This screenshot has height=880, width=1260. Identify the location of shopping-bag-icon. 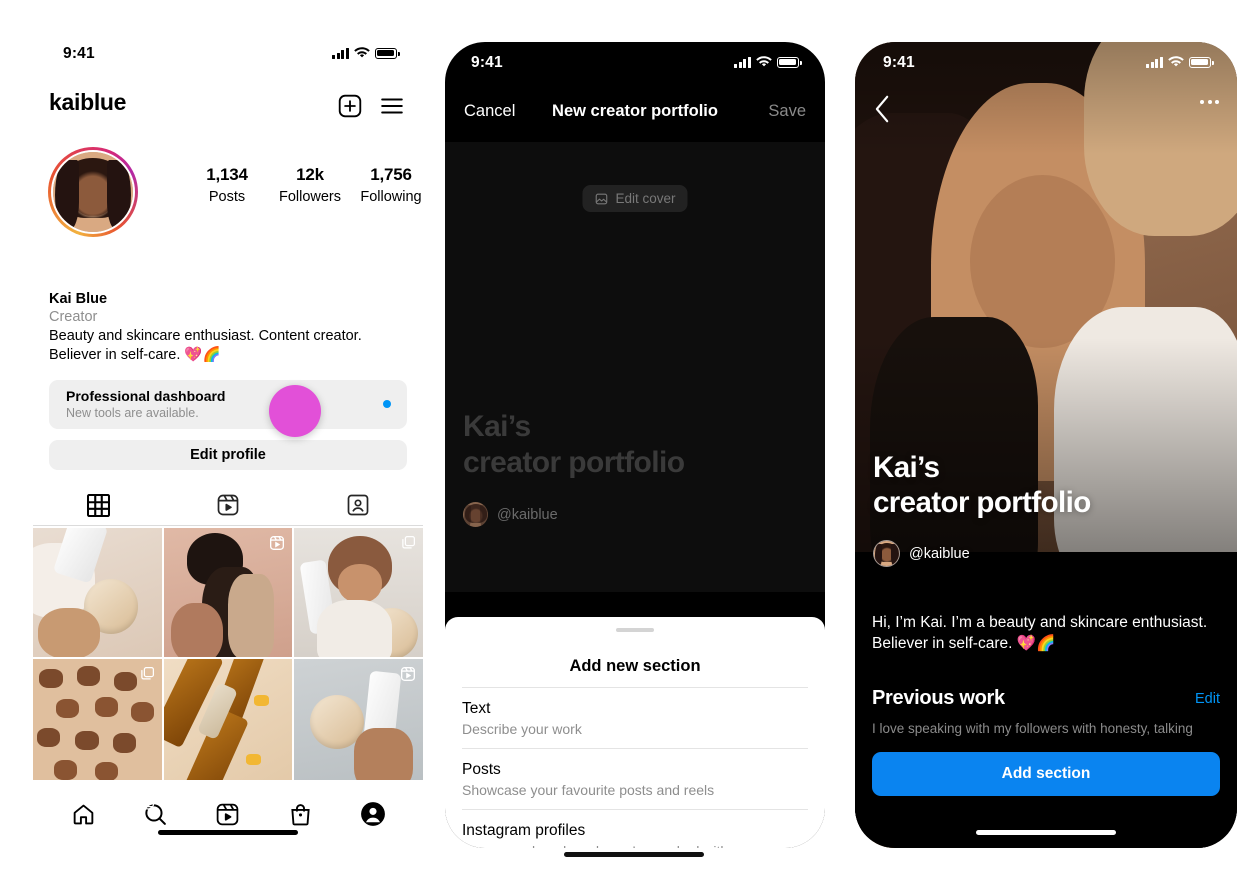
(300, 814).